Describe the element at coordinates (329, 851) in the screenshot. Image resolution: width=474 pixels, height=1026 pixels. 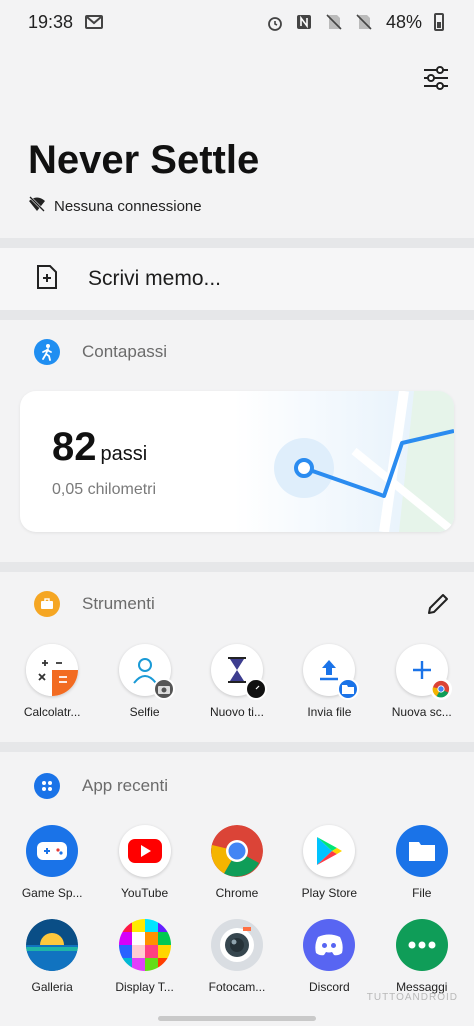
I see `play-store-icon` at that location.